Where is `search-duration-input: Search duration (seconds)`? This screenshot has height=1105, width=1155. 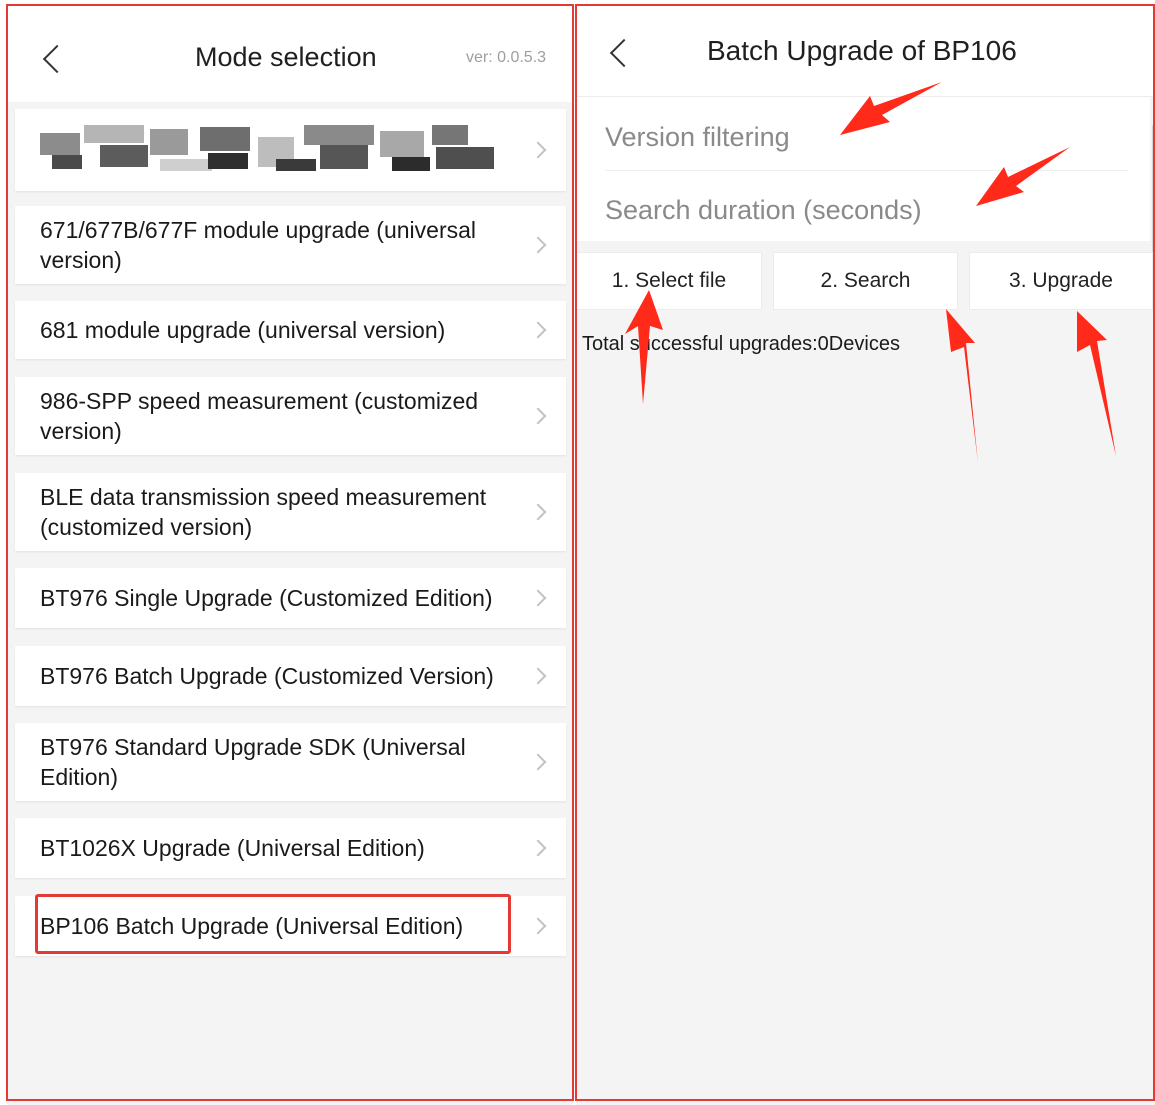 search-duration-input: Search duration (seconds) is located at coordinates (763, 210).